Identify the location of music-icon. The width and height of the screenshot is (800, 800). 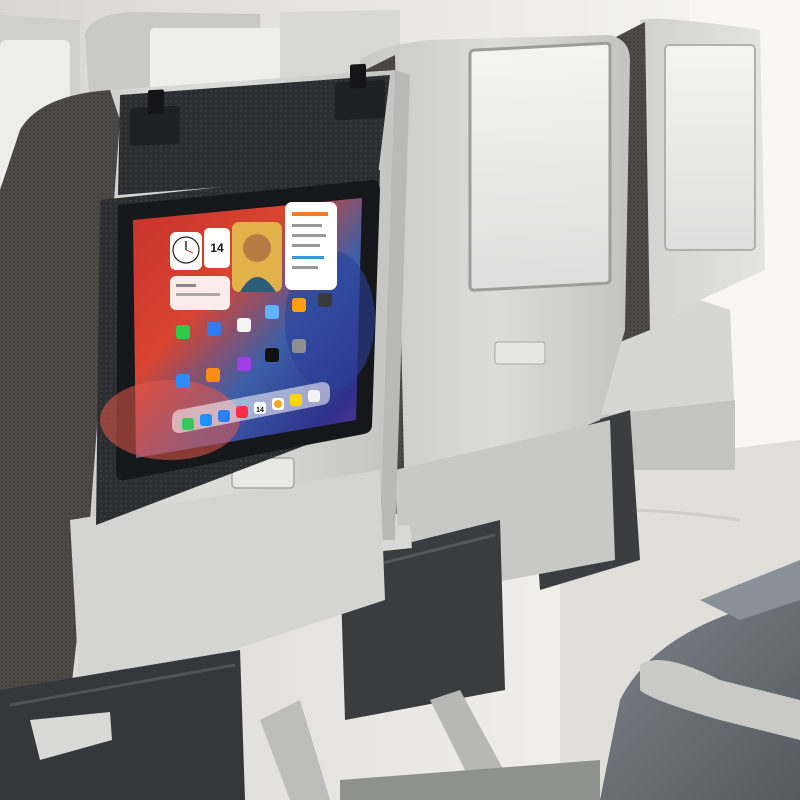
(242, 412).